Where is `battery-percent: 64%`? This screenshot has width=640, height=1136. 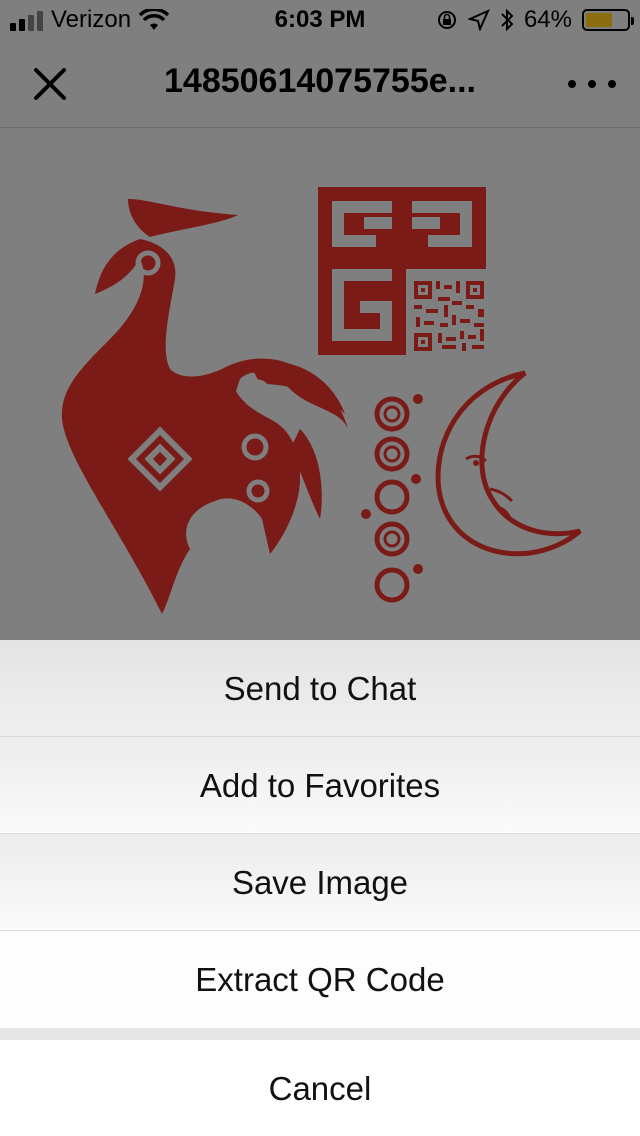
battery-percent: 64% is located at coordinates (547, 19).